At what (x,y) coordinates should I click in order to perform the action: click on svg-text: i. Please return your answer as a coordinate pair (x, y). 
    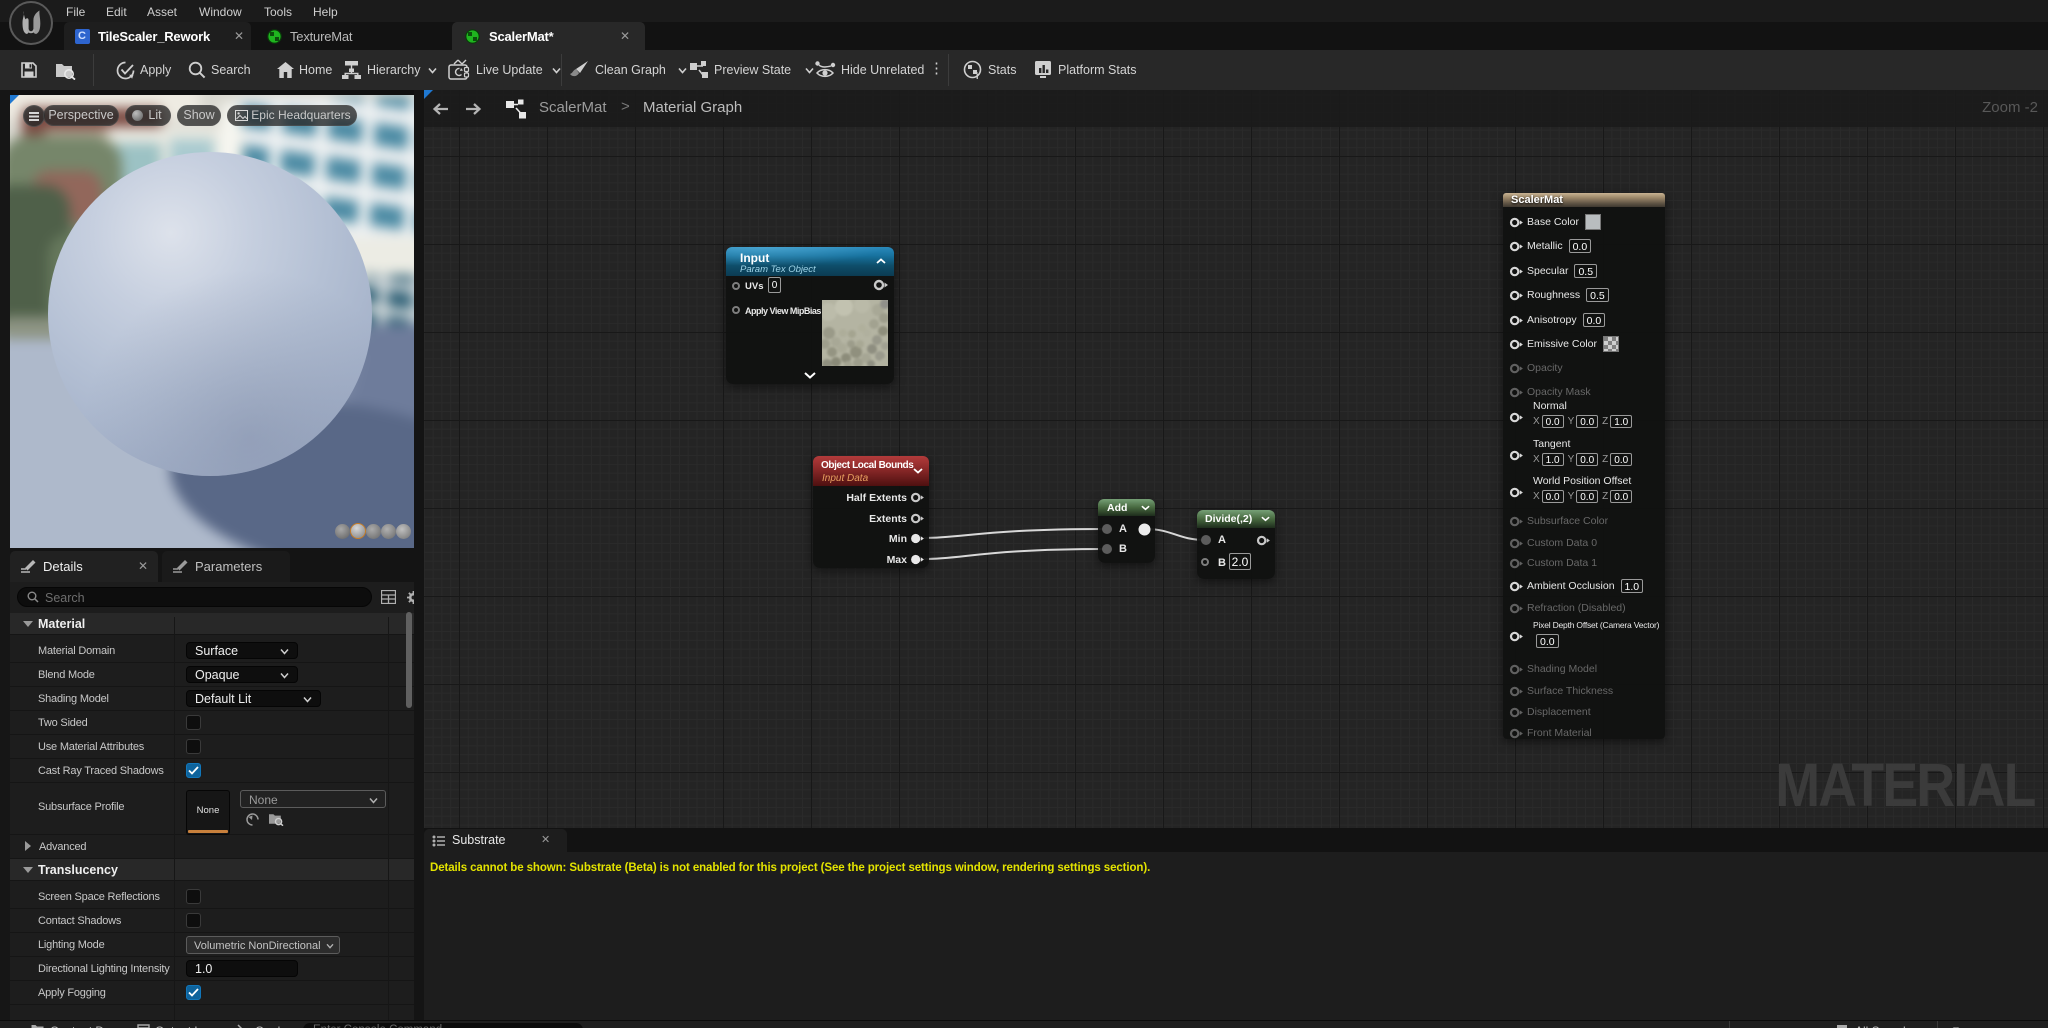
    Looking at the image, I should click on (977, 75).